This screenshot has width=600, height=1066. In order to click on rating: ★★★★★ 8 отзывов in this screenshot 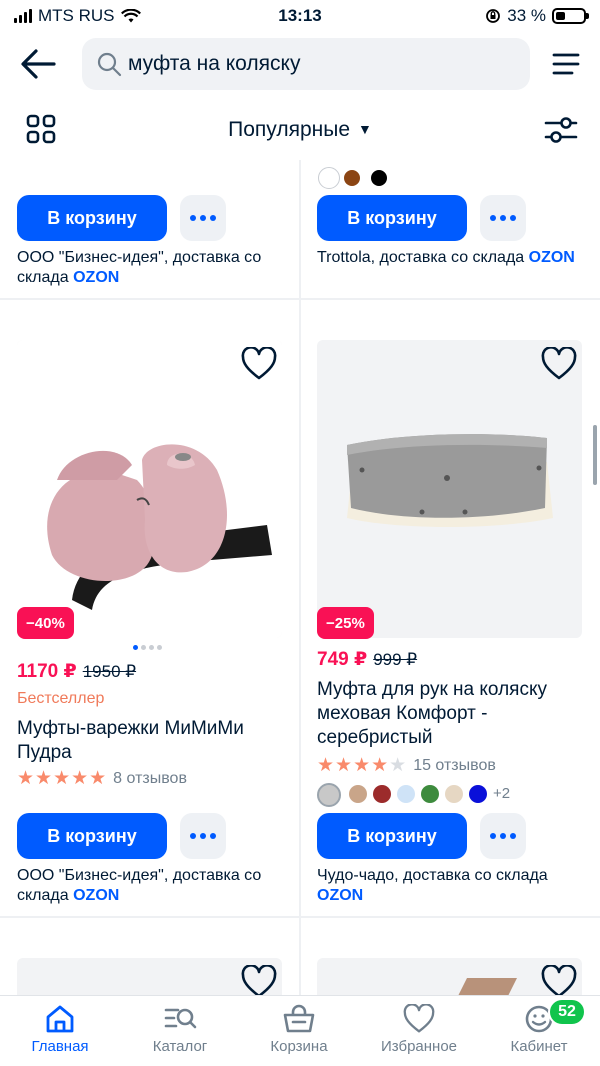, I will do `click(102, 778)`.